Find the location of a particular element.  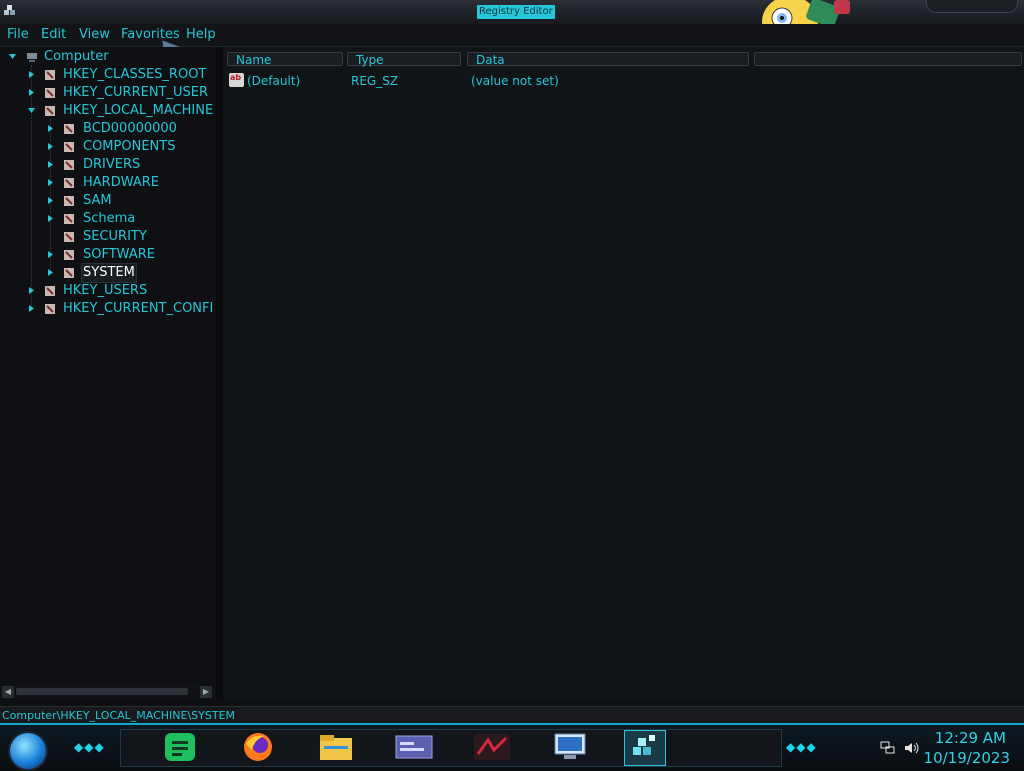

tree-node-bcd: BCD00000000 is located at coordinates (108, 129).